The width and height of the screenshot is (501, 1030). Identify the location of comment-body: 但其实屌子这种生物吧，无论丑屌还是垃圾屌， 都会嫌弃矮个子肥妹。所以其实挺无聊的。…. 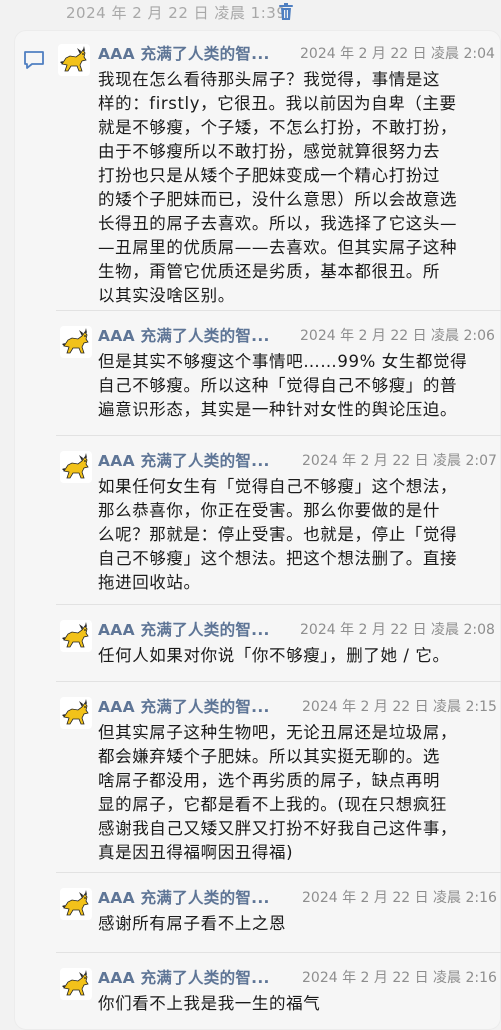
(277, 793).